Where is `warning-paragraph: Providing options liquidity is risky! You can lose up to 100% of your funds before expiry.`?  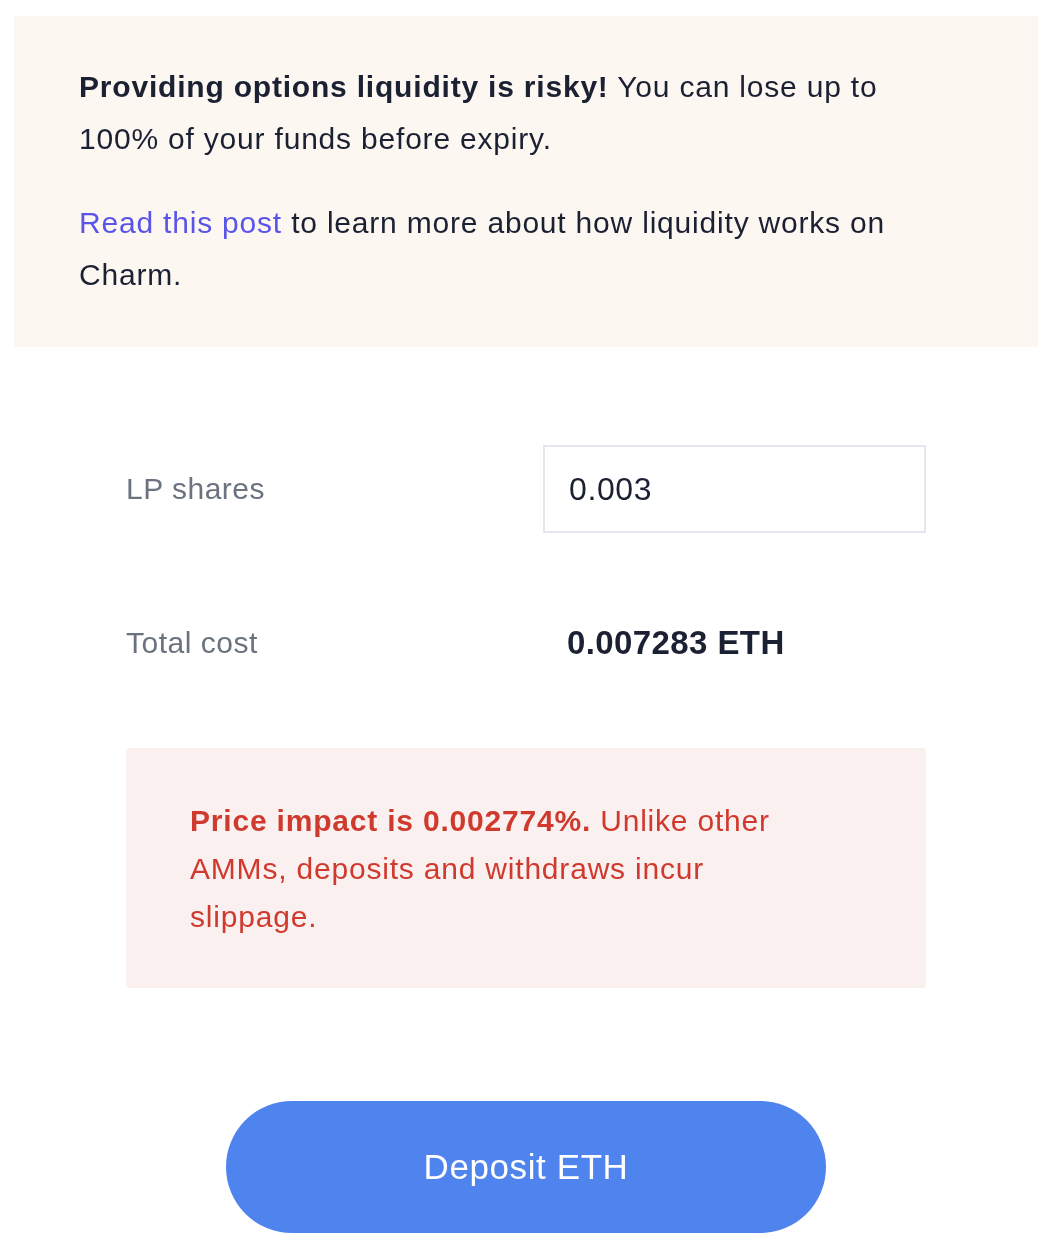 warning-paragraph: Providing options liquidity is risky! You can lose up to 100% of your funds before expiry. is located at coordinates (479, 113).